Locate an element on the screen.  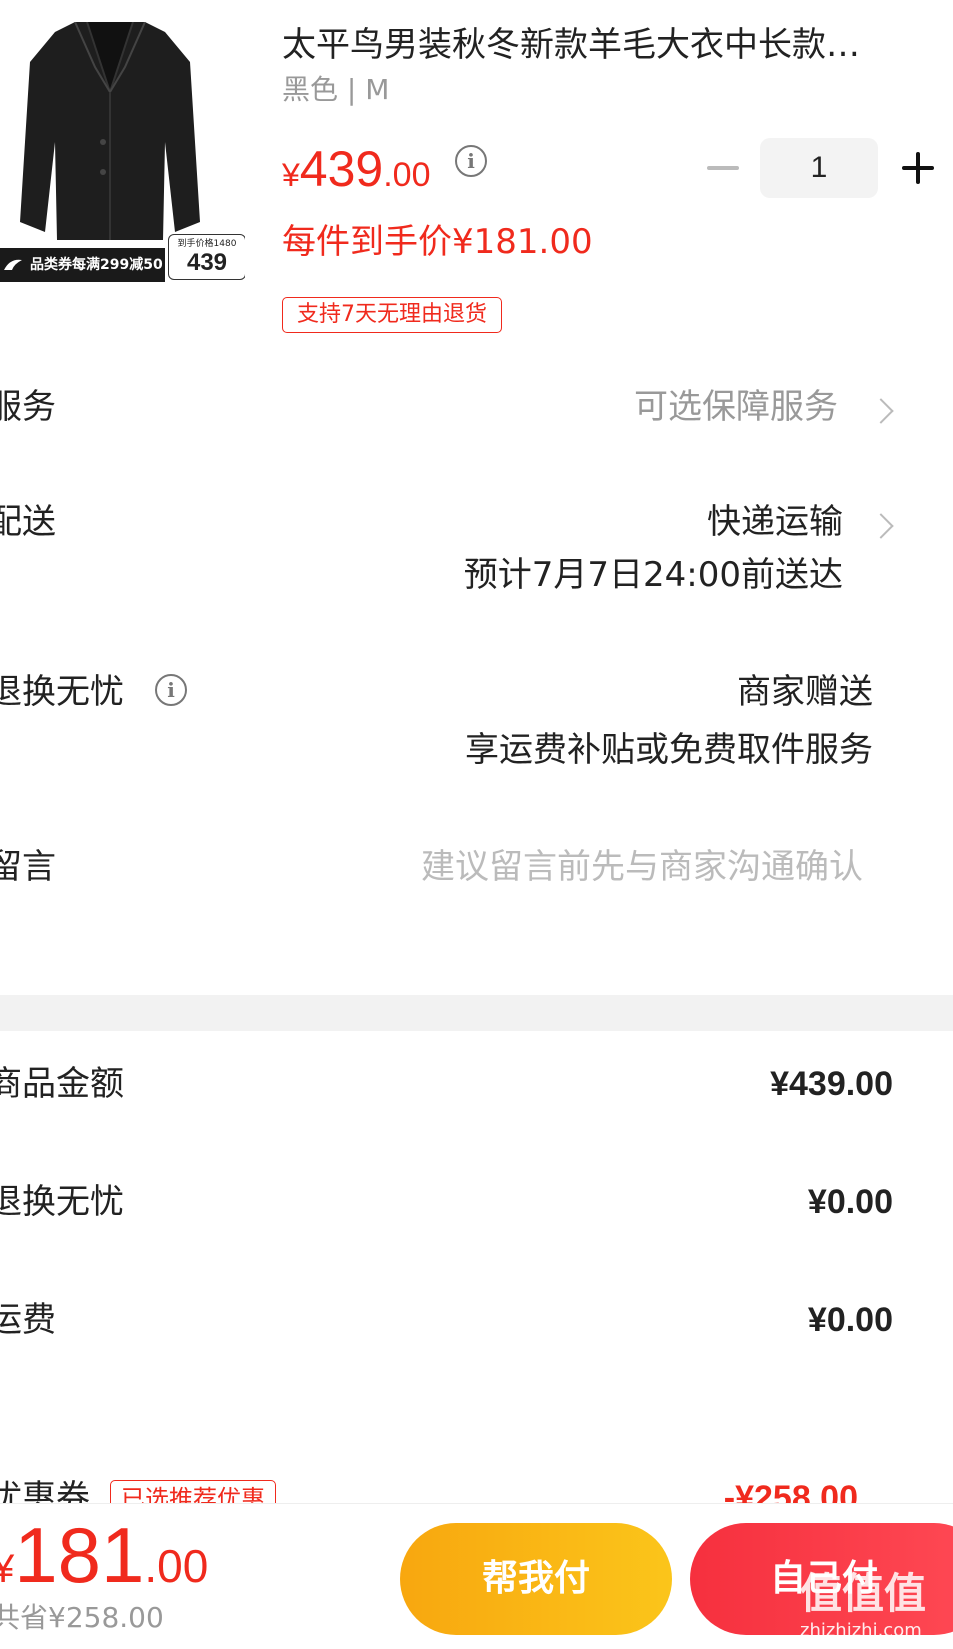
returns-fee-value: ¥0.00 is located at coordinates (850, 1202).